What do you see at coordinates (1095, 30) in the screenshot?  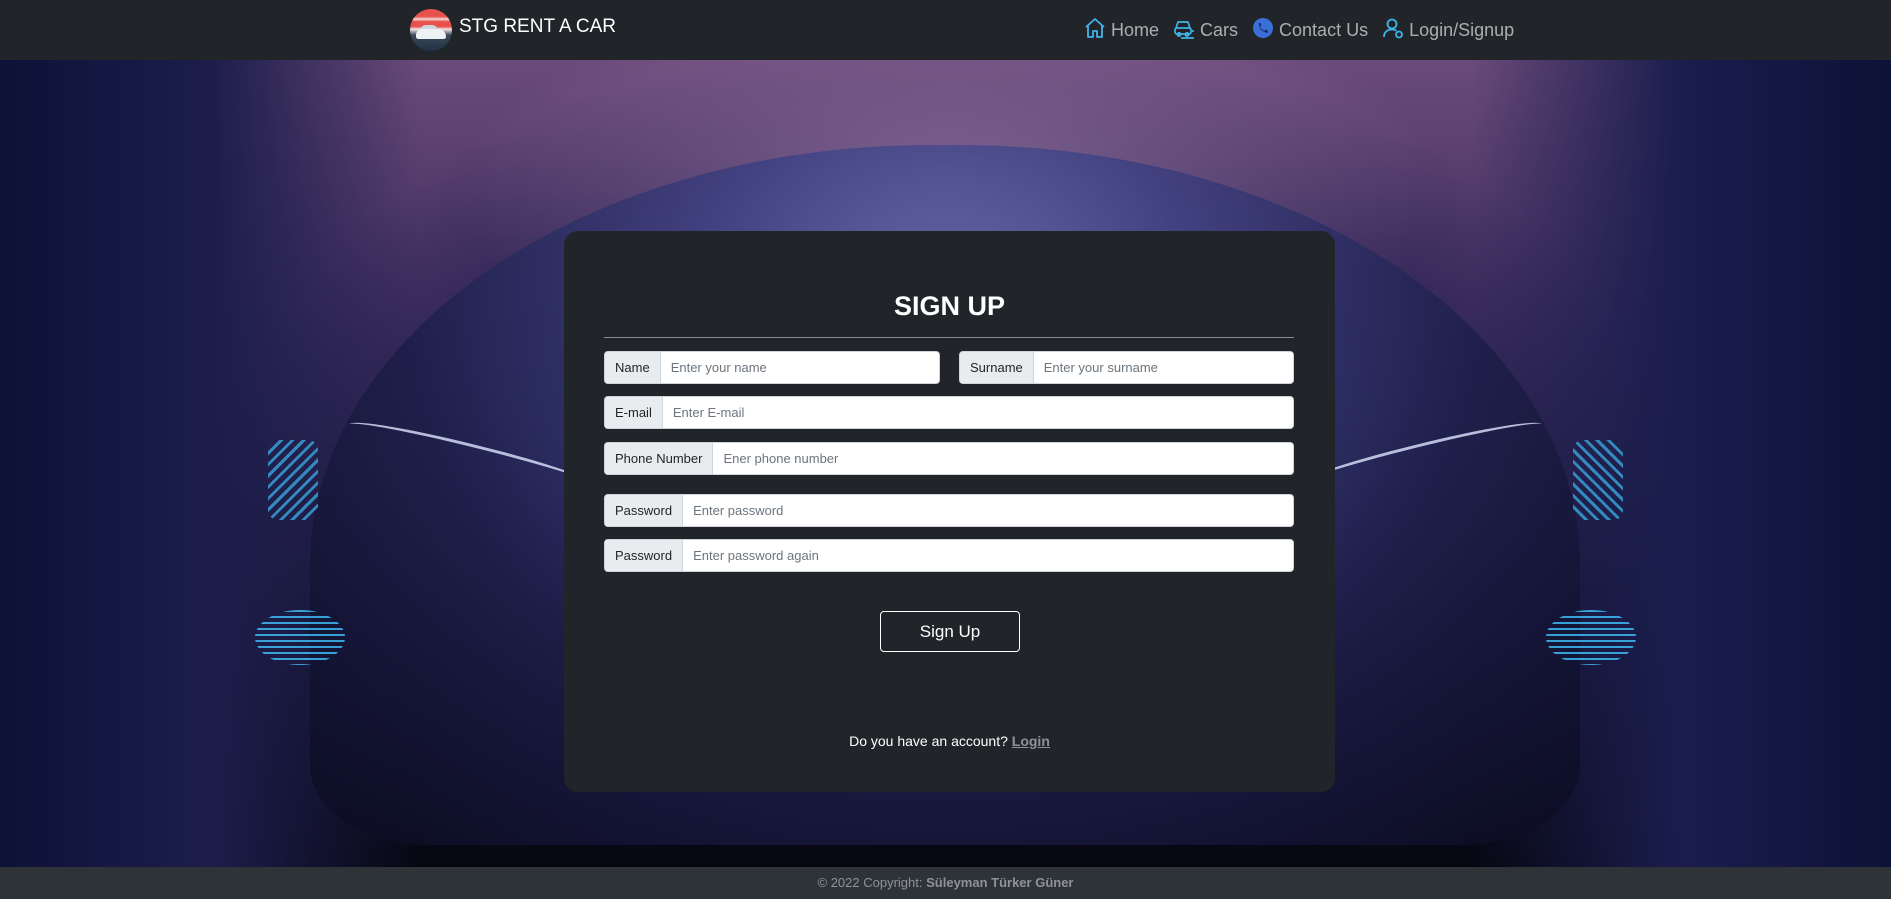 I see `home-icon` at bounding box center [1095, 30].